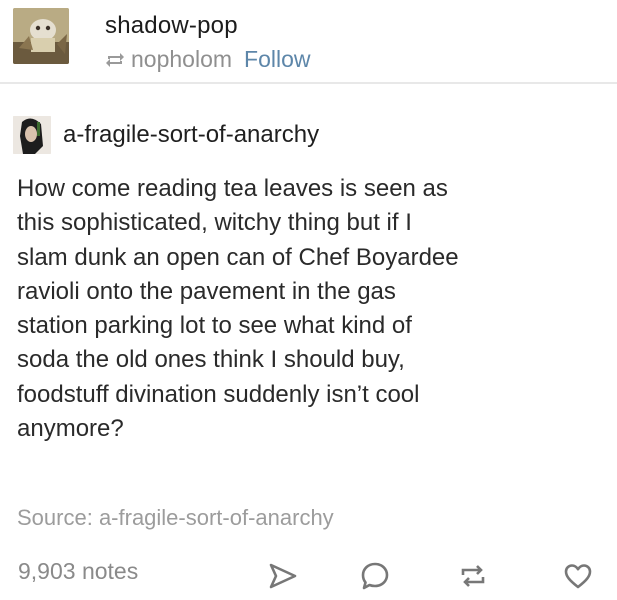  Describe the element at coordinates (211, 360) in the screenshot. I see `post-body-line: soda the old ones think I should buy,` at that location.